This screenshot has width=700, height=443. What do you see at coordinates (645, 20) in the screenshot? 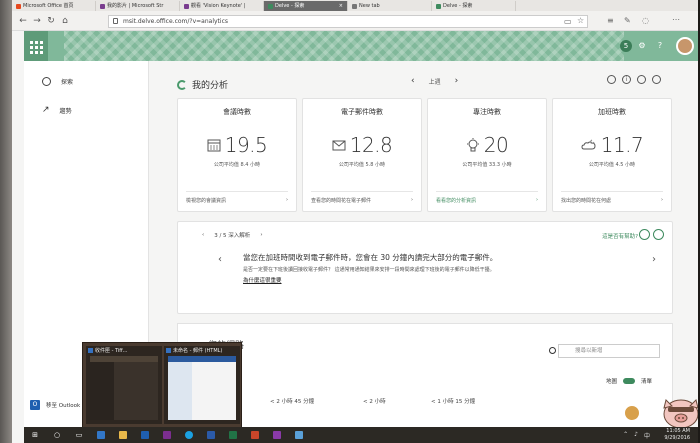
I see `share-icon: ◌` at bounding box center [645, 20].